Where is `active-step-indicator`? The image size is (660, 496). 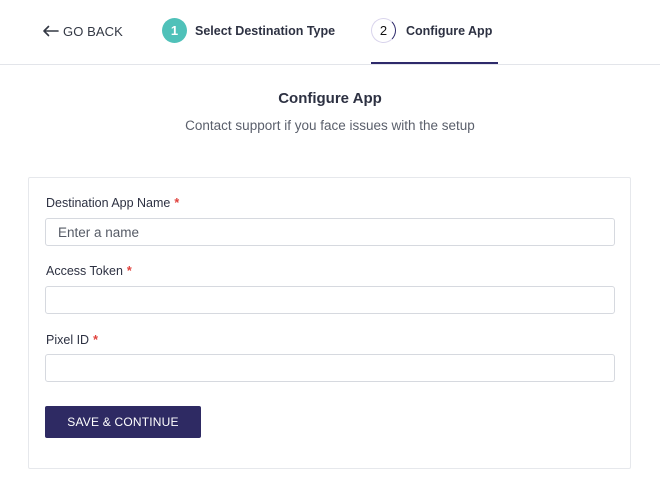 active-step-indicator is located at coordinates (434, 63).